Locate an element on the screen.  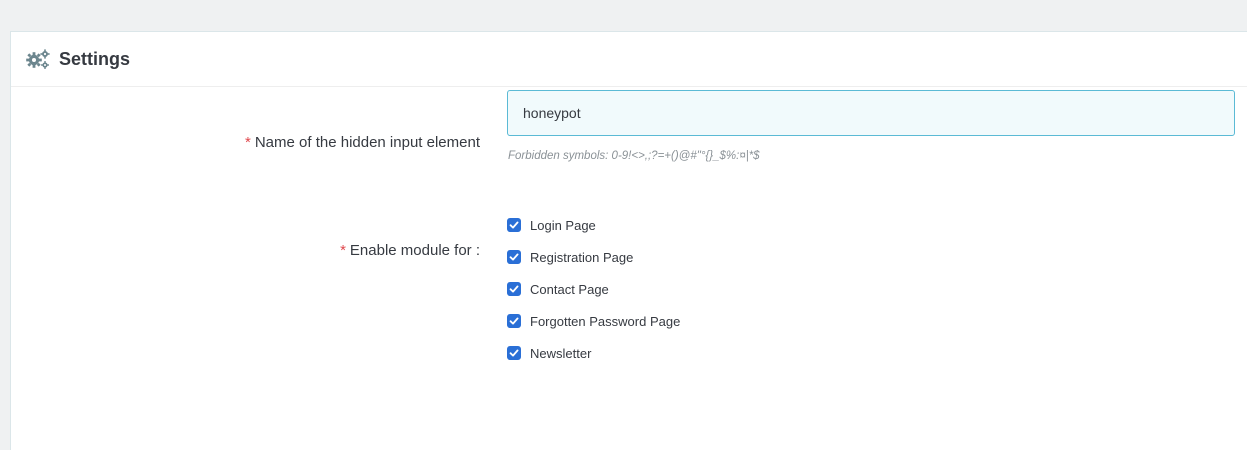
hidden-input-name-field is located at coordinates (871, 113).